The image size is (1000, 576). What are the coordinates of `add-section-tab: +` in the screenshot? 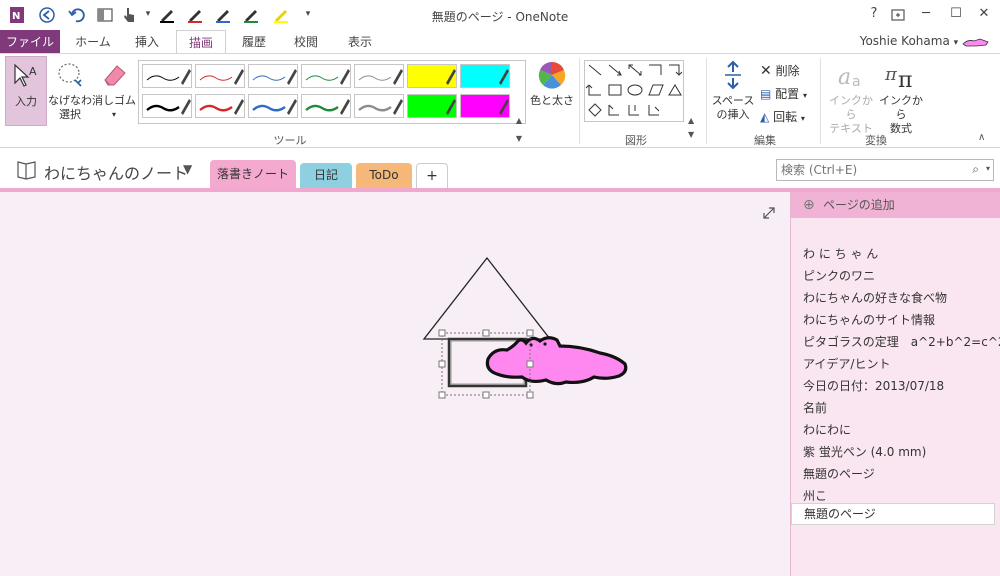 It's located at (432, 175).